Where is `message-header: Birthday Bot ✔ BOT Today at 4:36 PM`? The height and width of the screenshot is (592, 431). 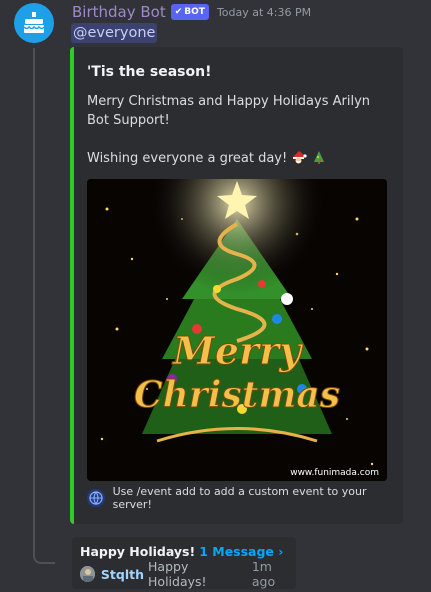 message-header: Birthday Bot ✔ BOT Today at 4:36 PM is located at coordinates (191, 12).